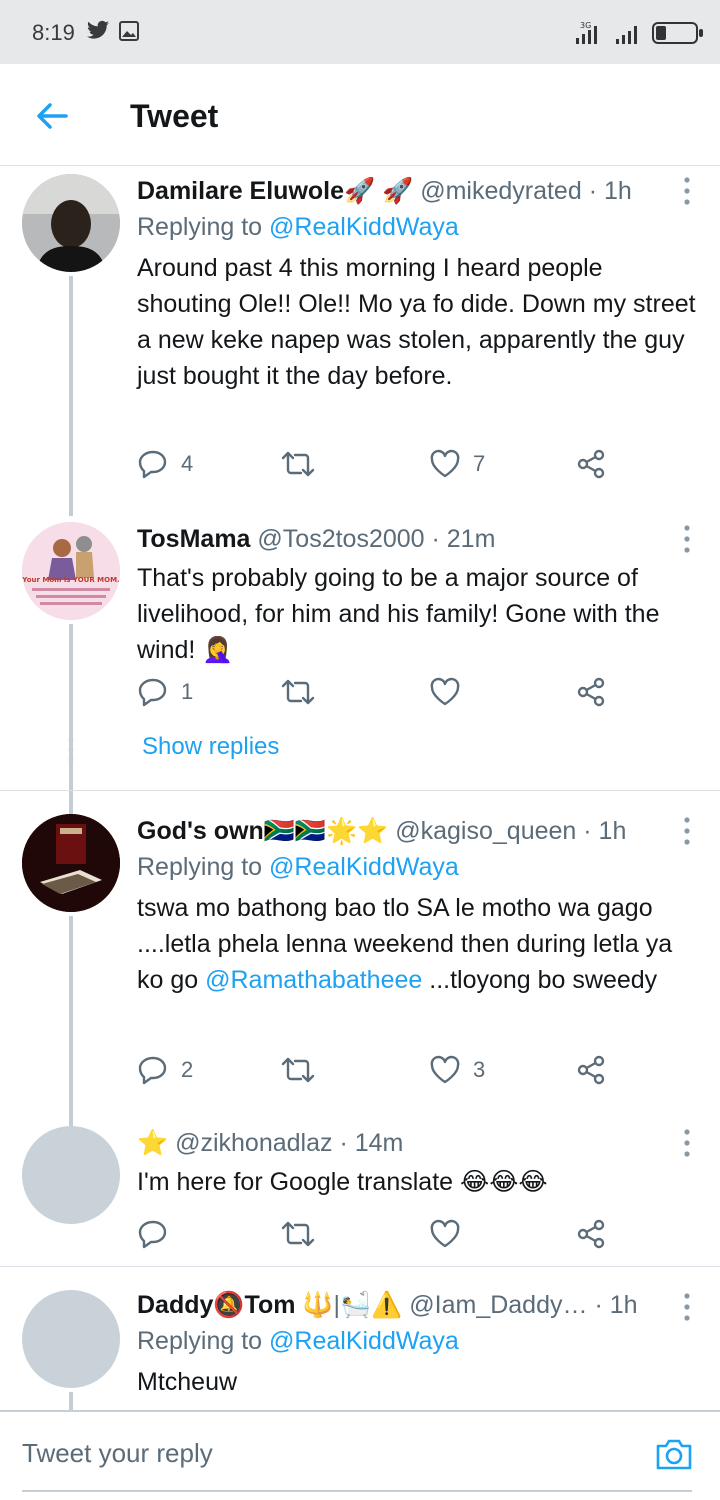  What do you see at coordinates (387, 464) in the screenshot?
I see `tweet-actions: 4 7` at bounding box center [387, 464].